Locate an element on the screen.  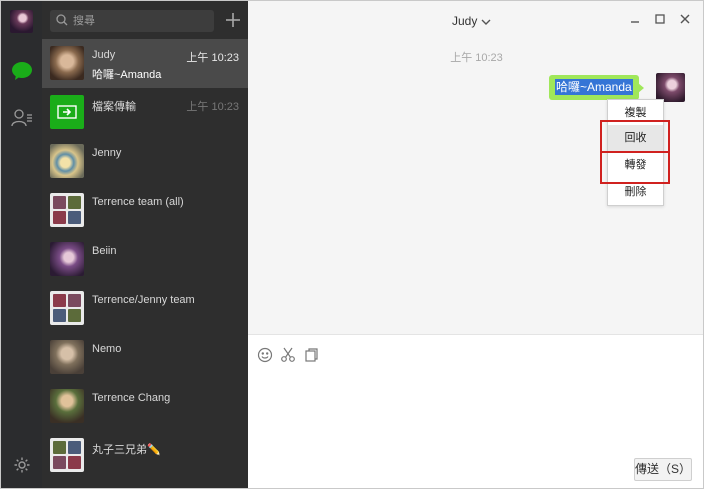
contacts-nav-button is located at coordinates (21, 119).